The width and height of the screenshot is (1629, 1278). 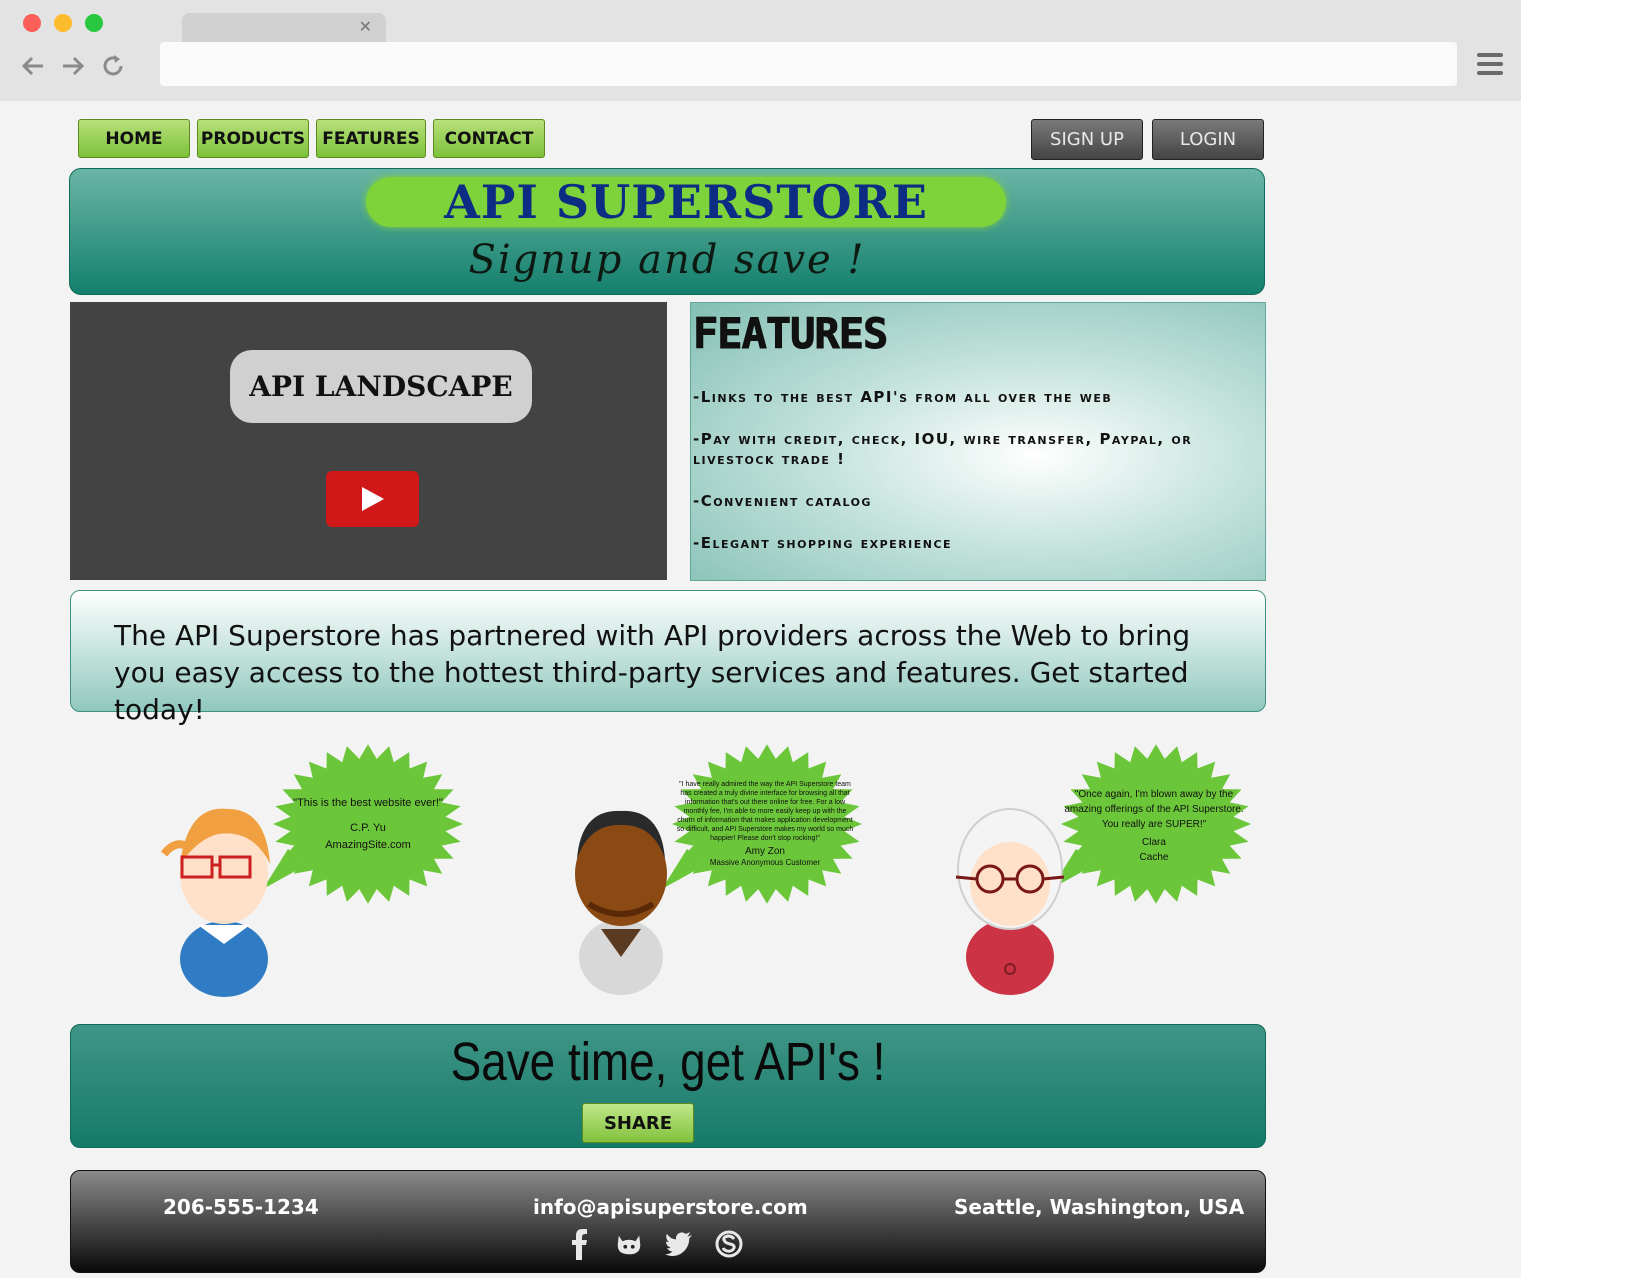 What do you see at coordinates (1208, 139) in the screenshot?
I see `login-button: LOGIN` at bounding box center [1208, 139].